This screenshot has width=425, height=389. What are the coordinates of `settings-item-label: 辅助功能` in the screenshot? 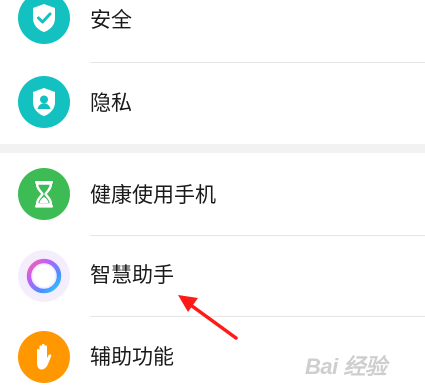 It's located at (132, 357).